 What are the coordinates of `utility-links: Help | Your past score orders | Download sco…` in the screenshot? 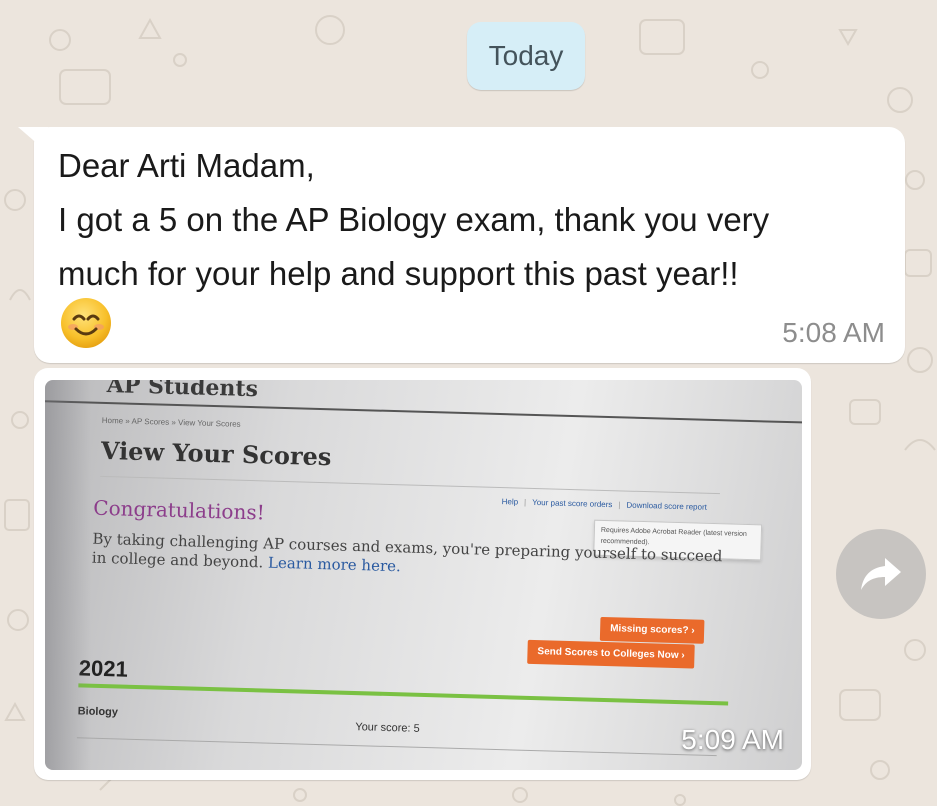 It's located at (604, 504).